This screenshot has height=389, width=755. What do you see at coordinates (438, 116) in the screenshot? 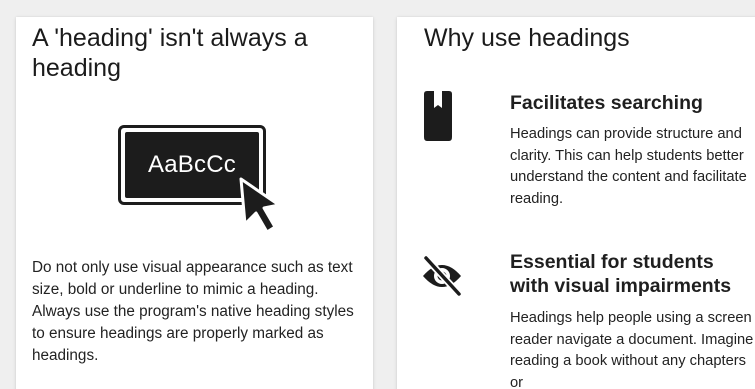
I see `bookmark-icon` at bounding box center [438, 116].